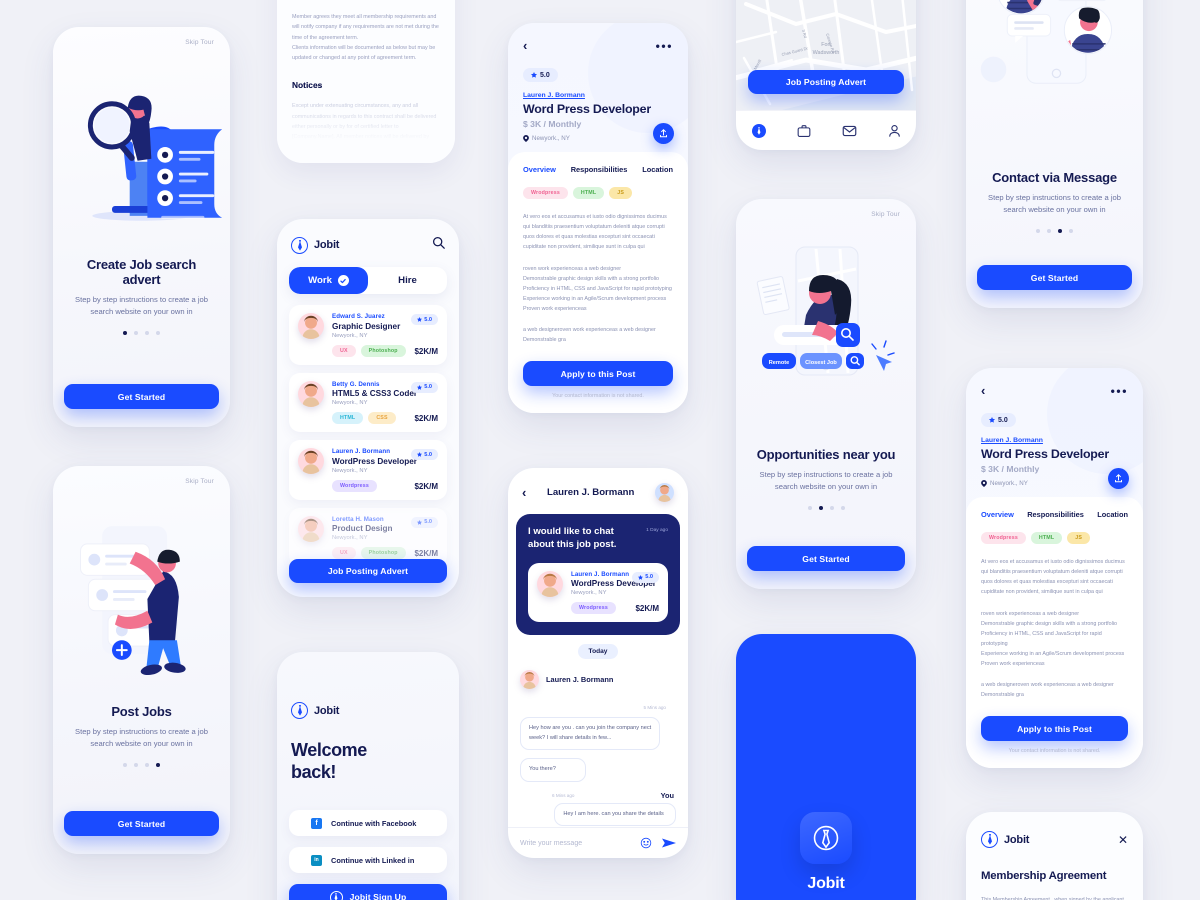  Describe the element at coordinates (1010, 469) in the screenshot. I see `job-pay: $ 3K / Monthly` at that location.